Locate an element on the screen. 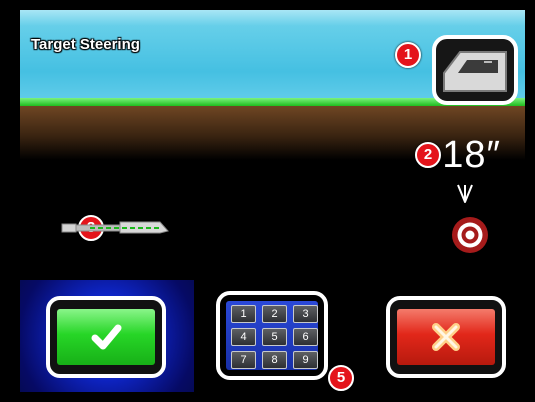 This screenshot has width=535, height=402. keypad-key-2: 2 is located at coordinates (274, 314).